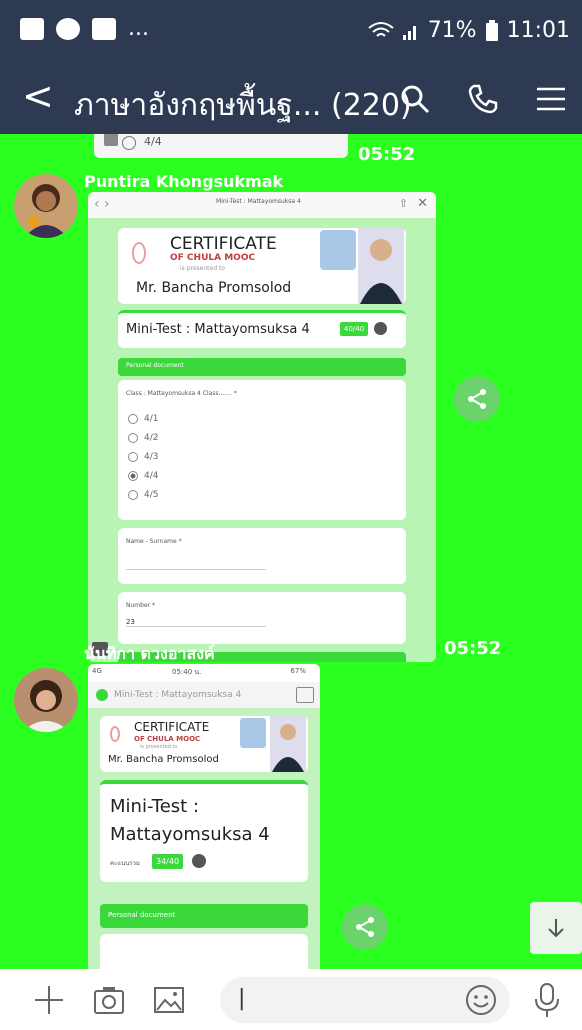  Describe the element at coordinates (111, 140) in the screenshot. I see `image-thumb-icon` at that location.